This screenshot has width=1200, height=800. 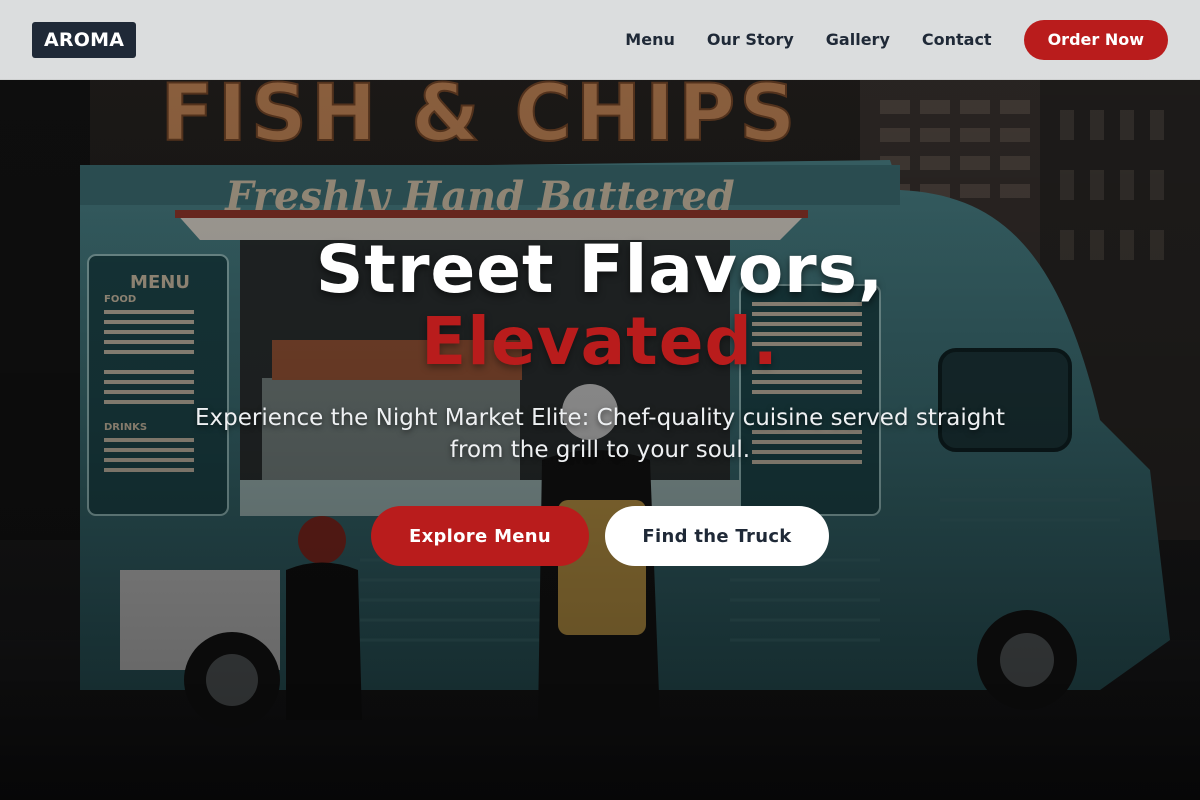 I want to click on hero-cta-group: Explore Menu Find the Truck, so click(x=600, y=536).